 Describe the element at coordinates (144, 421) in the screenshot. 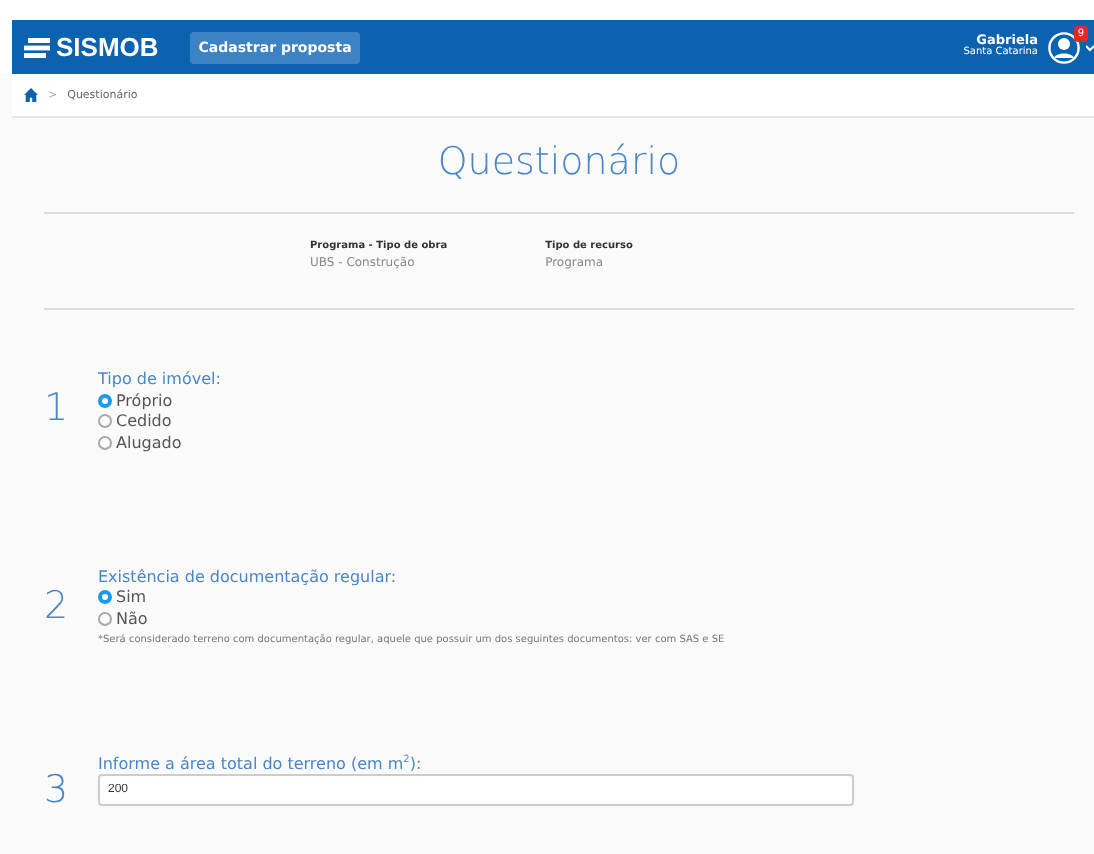

I see `option-label: Cedido` at that location.